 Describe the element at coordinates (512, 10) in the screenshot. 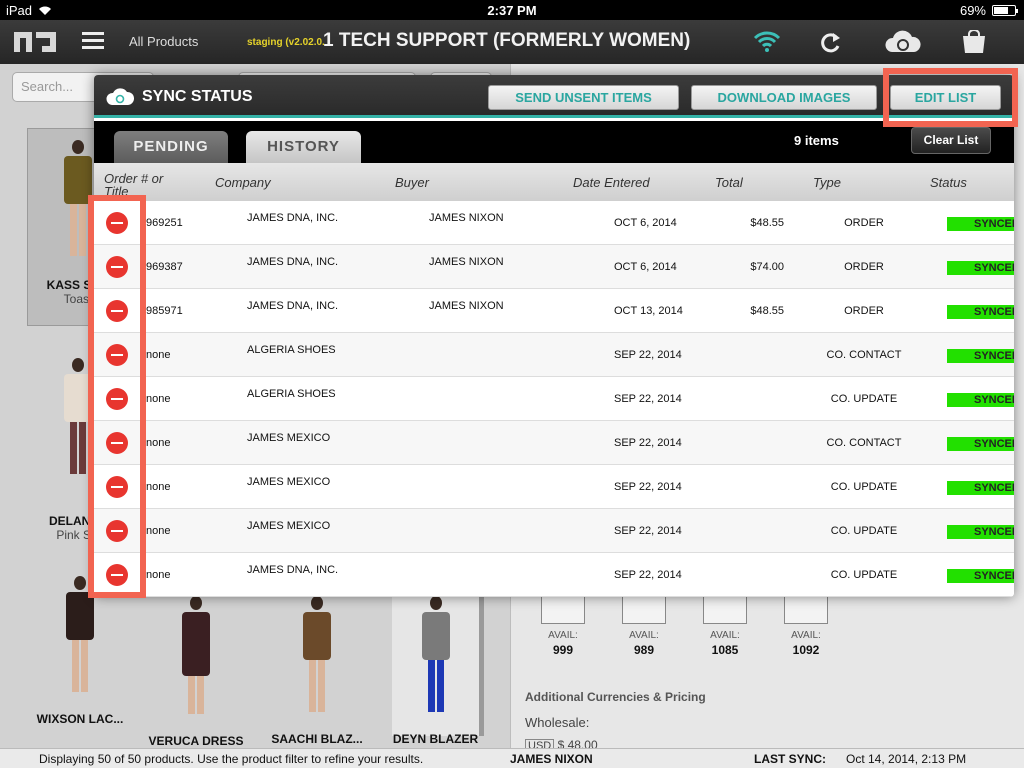

I see `clock: 2:37 PM` at that location.